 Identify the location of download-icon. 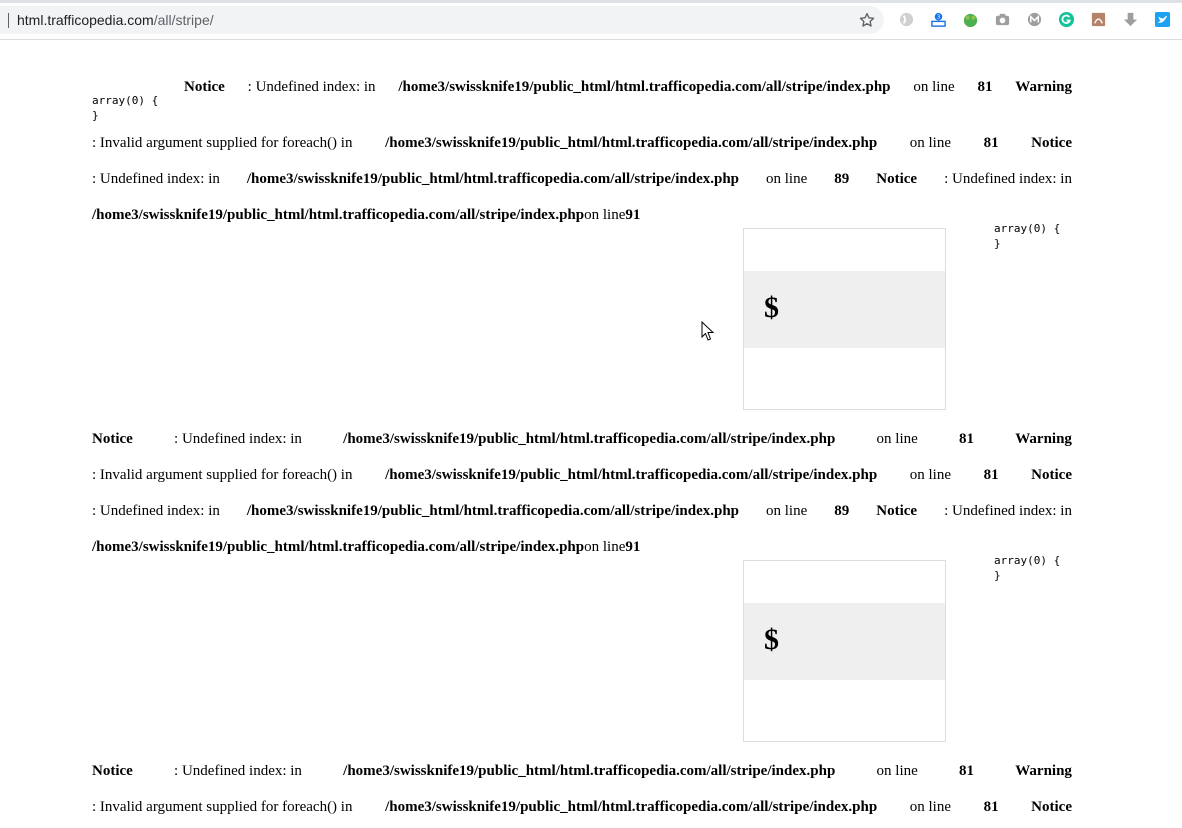
(1130, 19).